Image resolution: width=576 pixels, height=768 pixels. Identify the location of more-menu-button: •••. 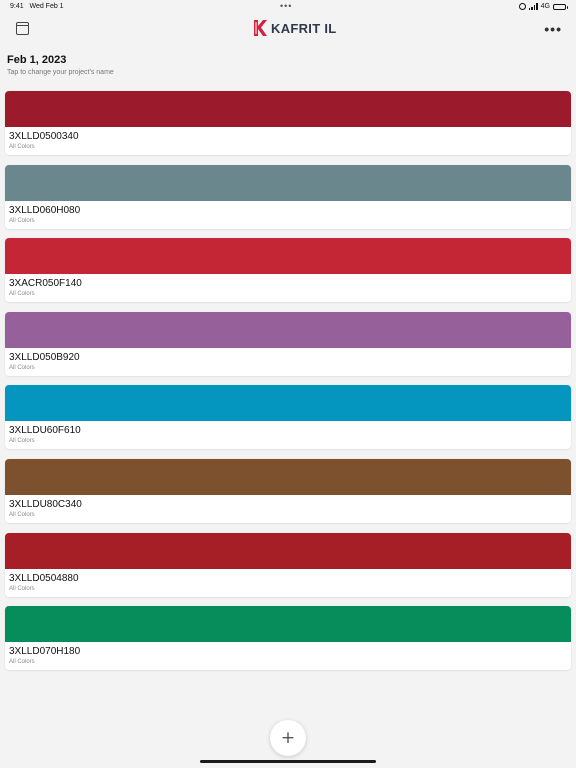
(553, 29).